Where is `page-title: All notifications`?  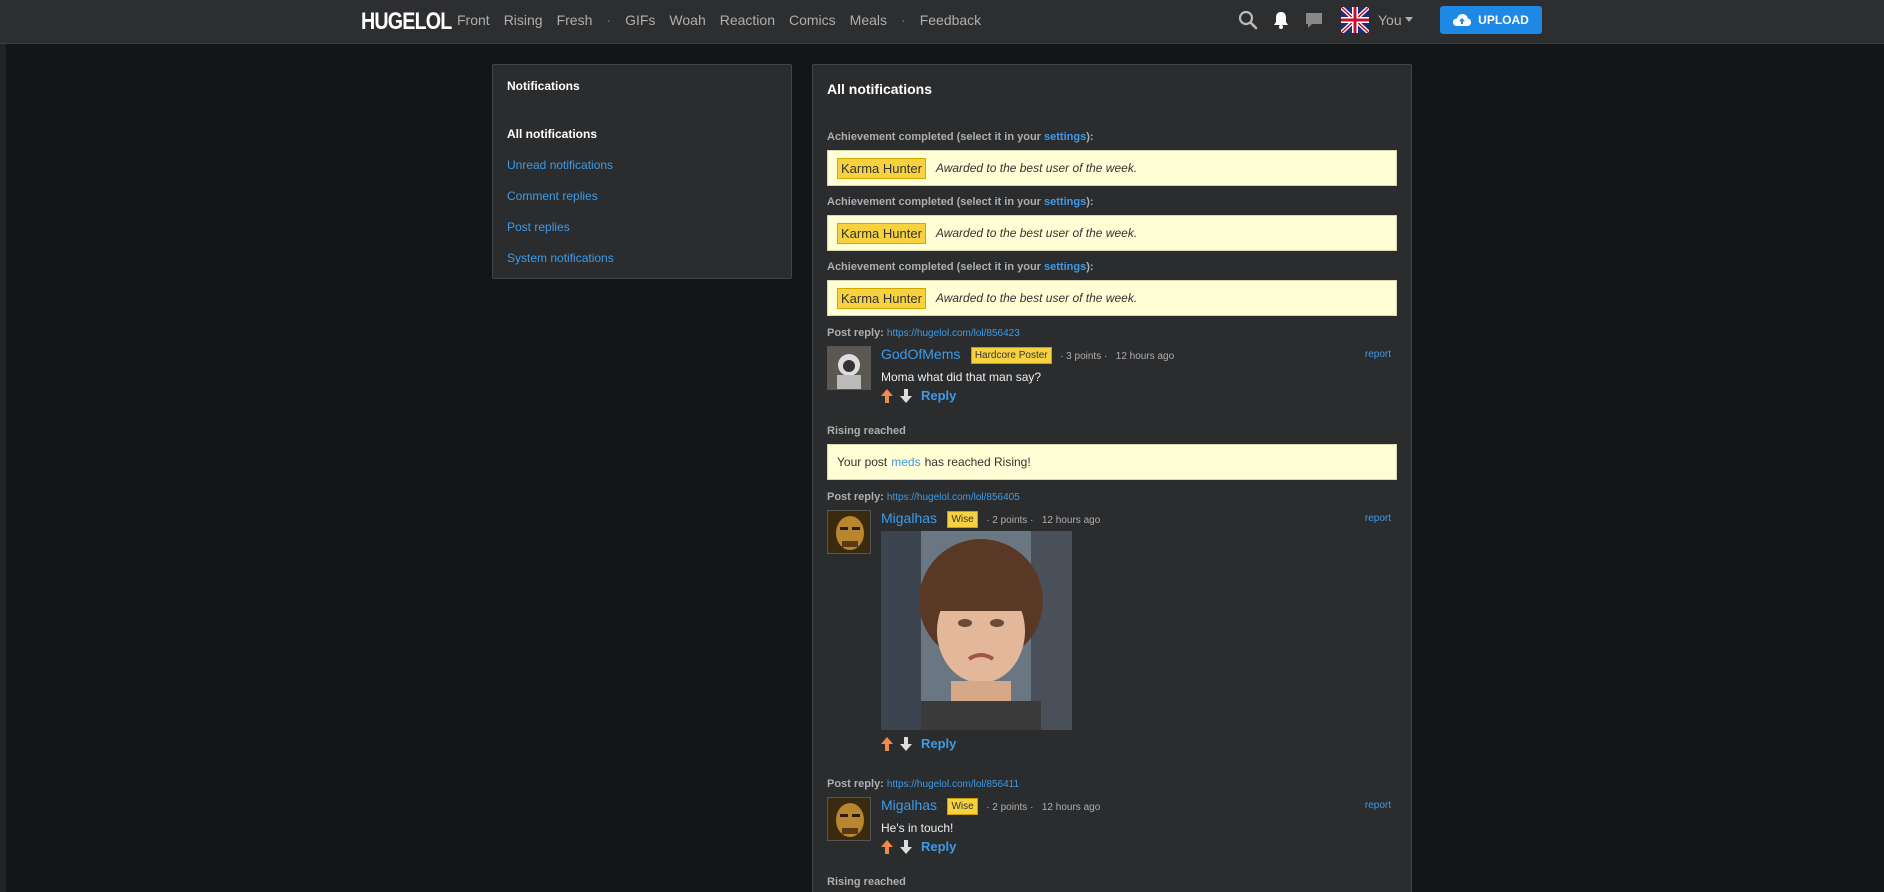 page-title: All notifications is located at coordinates (879, 89).